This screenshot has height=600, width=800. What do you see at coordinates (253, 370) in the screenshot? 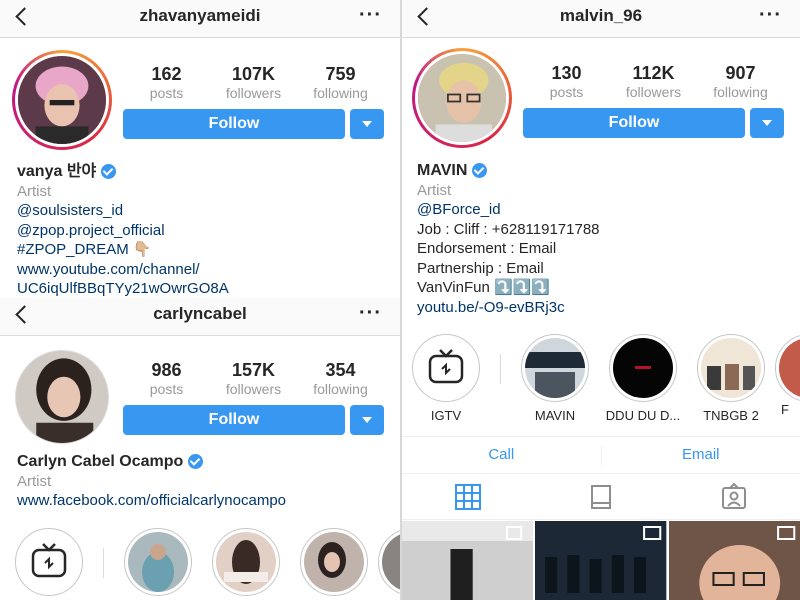
I see `followers-count: 157K` at bounding box center [253, 370].